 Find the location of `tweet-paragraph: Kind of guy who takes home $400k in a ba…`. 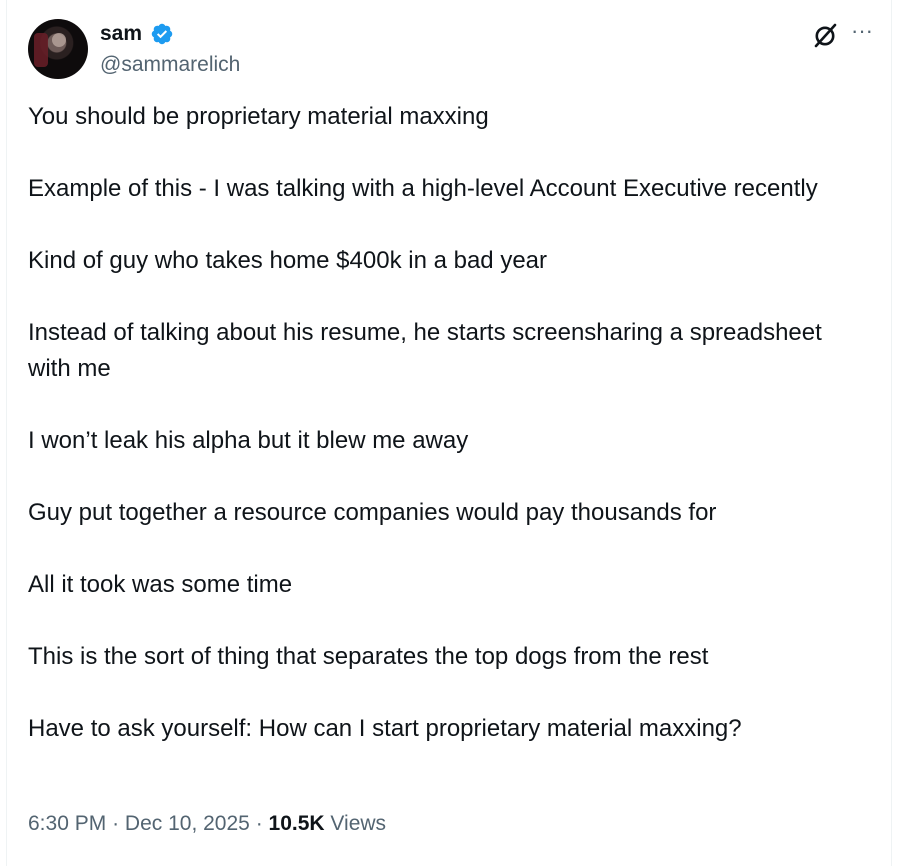

tweet-paragraph: Kind of guy who takes home $400k in a ba… is located at coordinates (287, 260).